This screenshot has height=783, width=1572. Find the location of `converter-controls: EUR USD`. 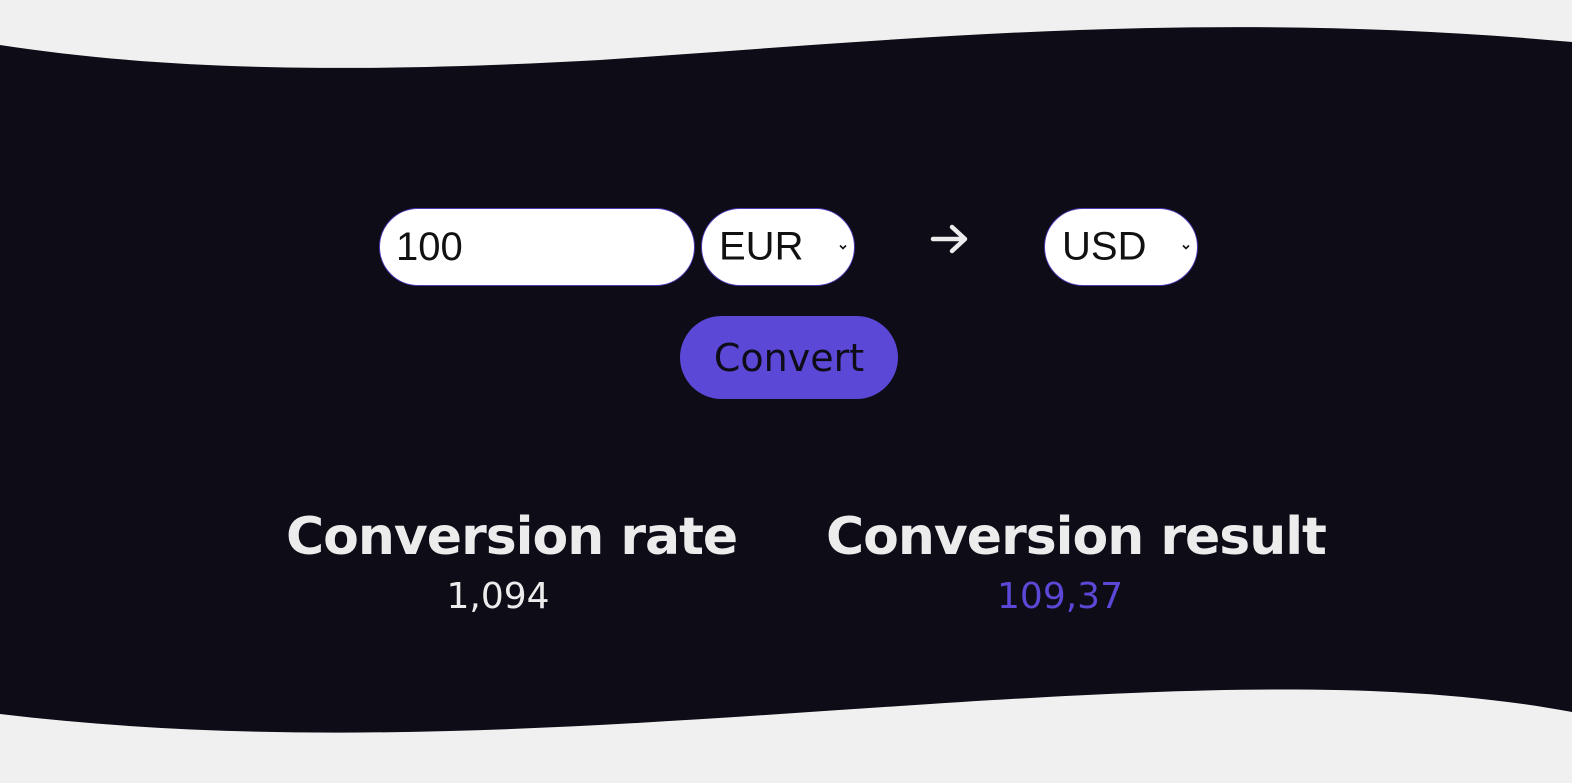

converter-controls: EUR USD is located at coordinates (786, 248).